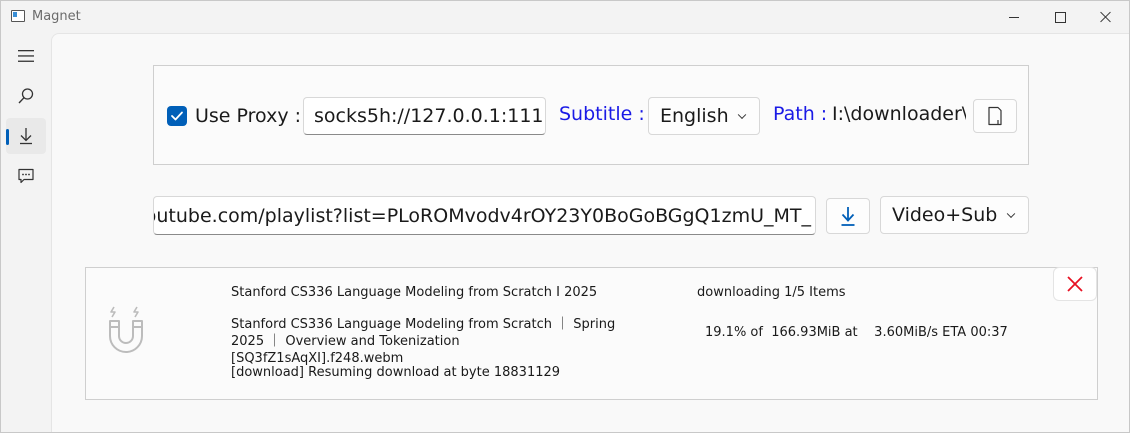 This screenshot has height=433, width=1130. I want to click on path-label: Path :, so click(800, 114).